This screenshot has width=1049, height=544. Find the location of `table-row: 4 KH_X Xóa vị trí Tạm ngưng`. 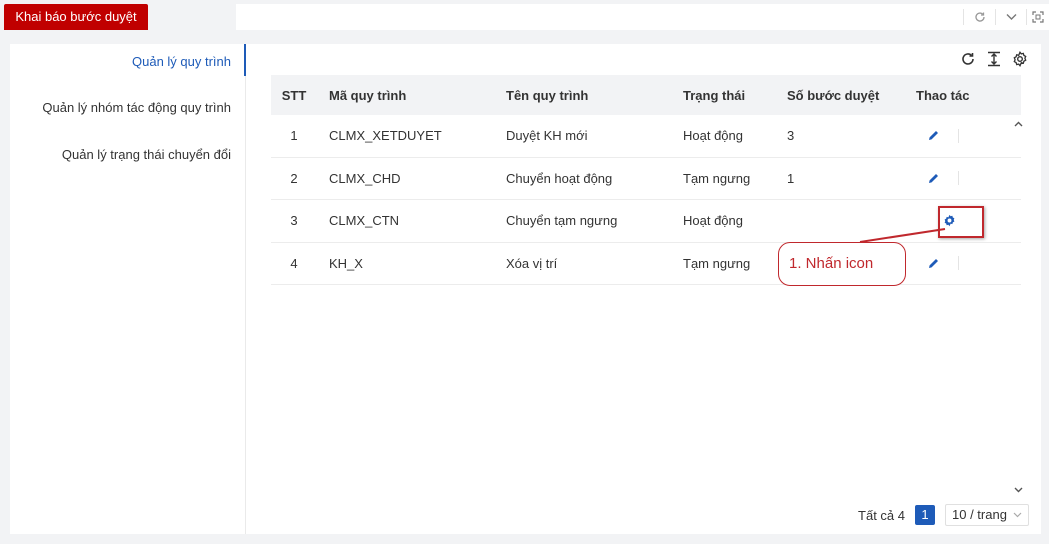

table-row: 4 KH_X Xóa vị trí Tạm ngưng is located at coordinates (646, 263).